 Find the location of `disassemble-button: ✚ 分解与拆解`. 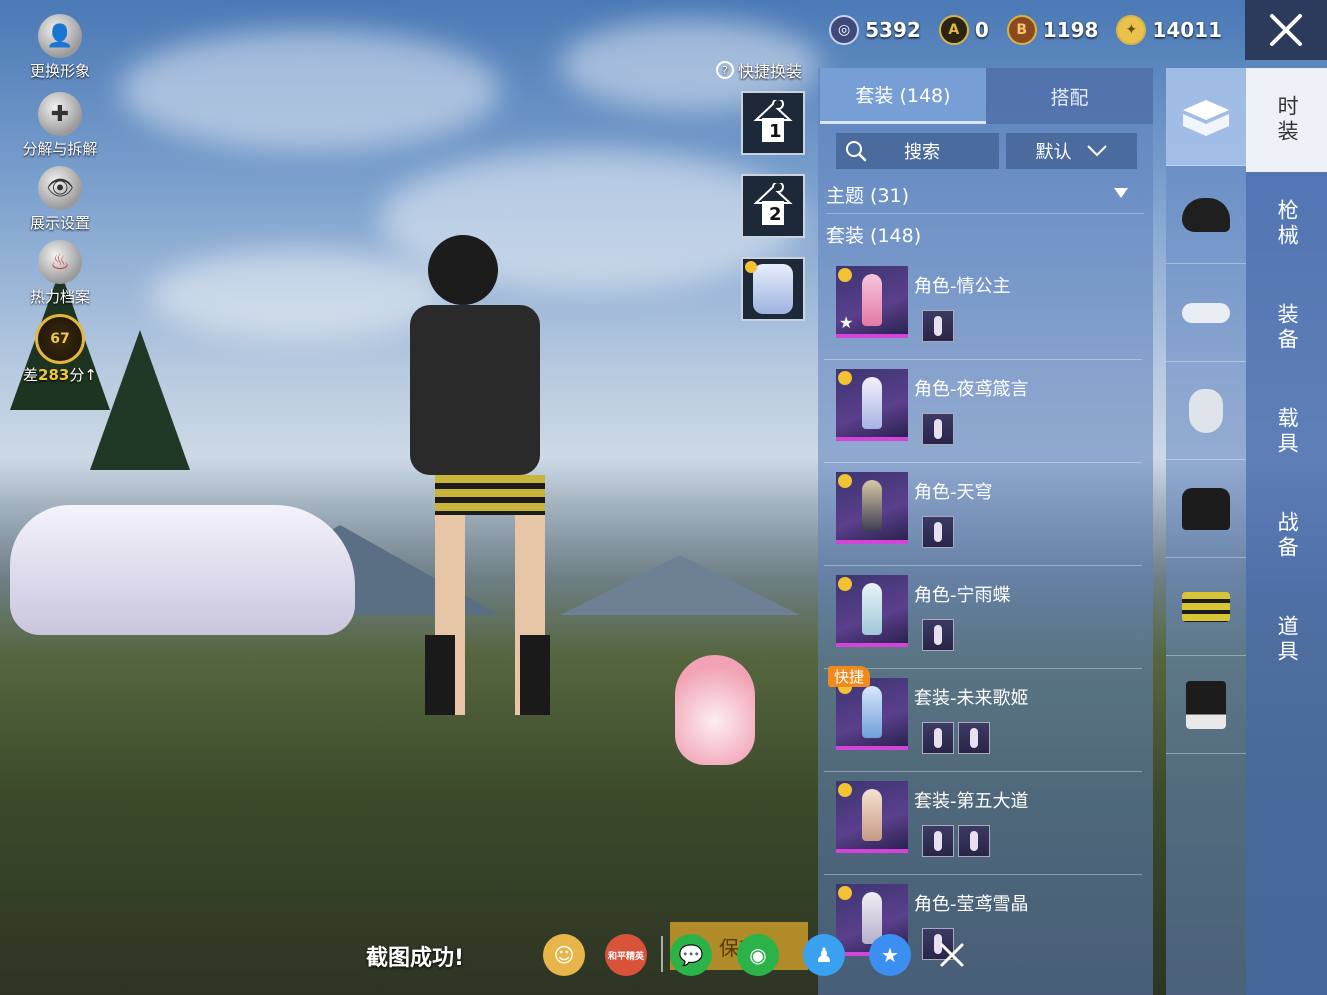

disassemble-button: ✚ 分解与拆解 is located at coordinates (60, 125).